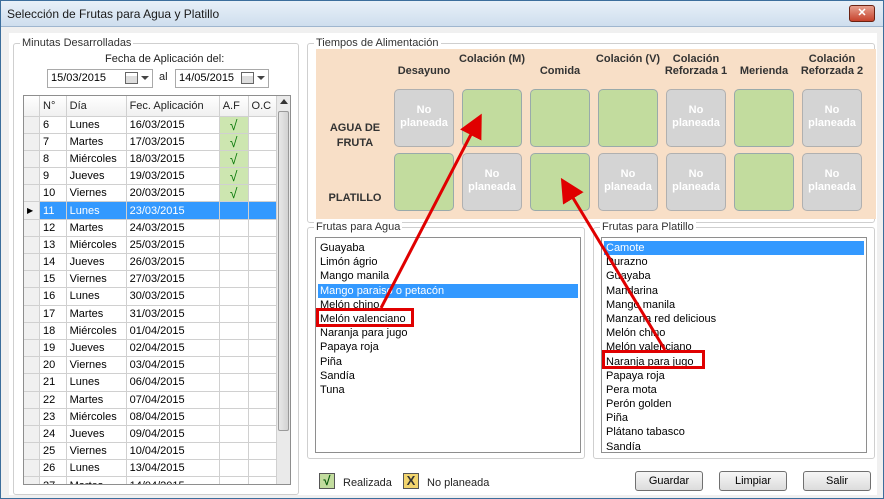 The width and height of the screenshot is (884, 499). Describe the element at coordinates (234, 142) in the screenshot. I see `cell-af: √` at that location.